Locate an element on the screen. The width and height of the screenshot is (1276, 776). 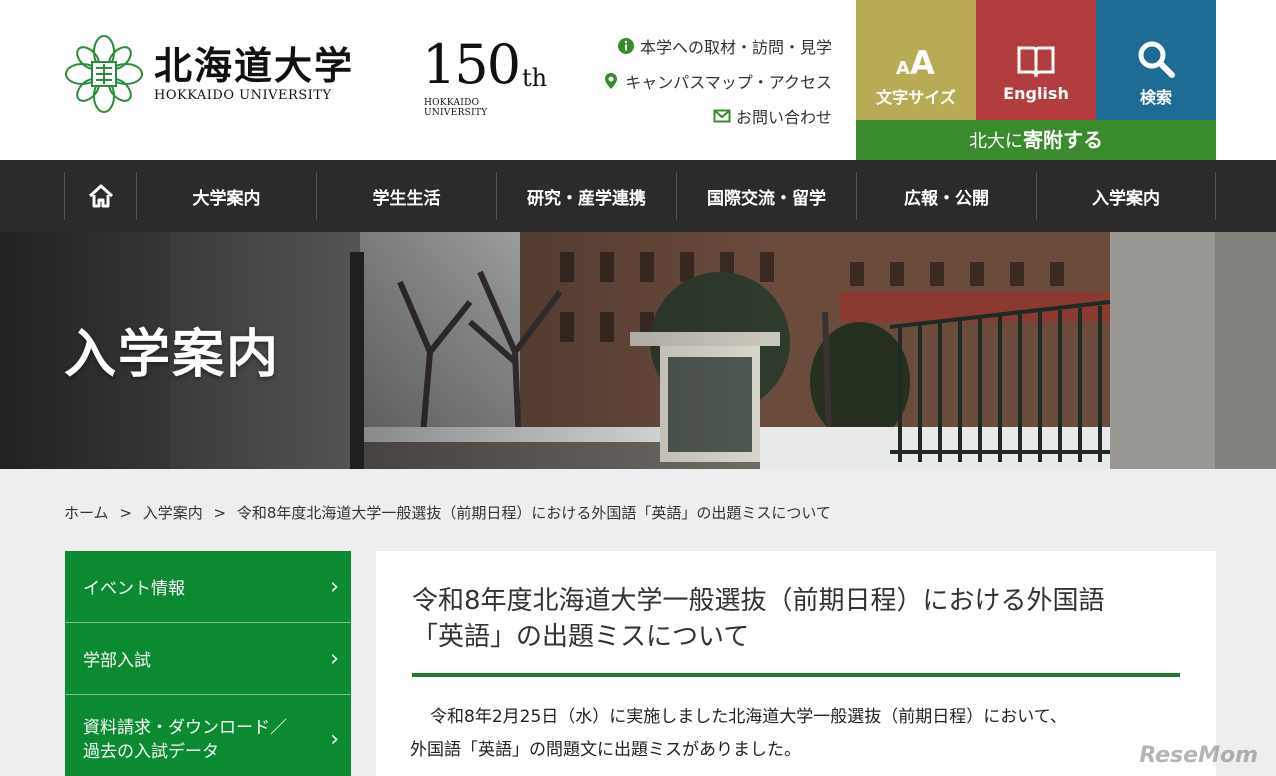
book-icon is located at coordinates (1036, 52).